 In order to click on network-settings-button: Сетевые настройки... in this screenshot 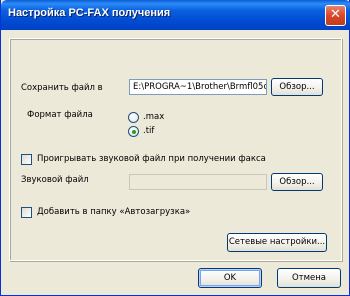, I will do `click(277, 242)`.